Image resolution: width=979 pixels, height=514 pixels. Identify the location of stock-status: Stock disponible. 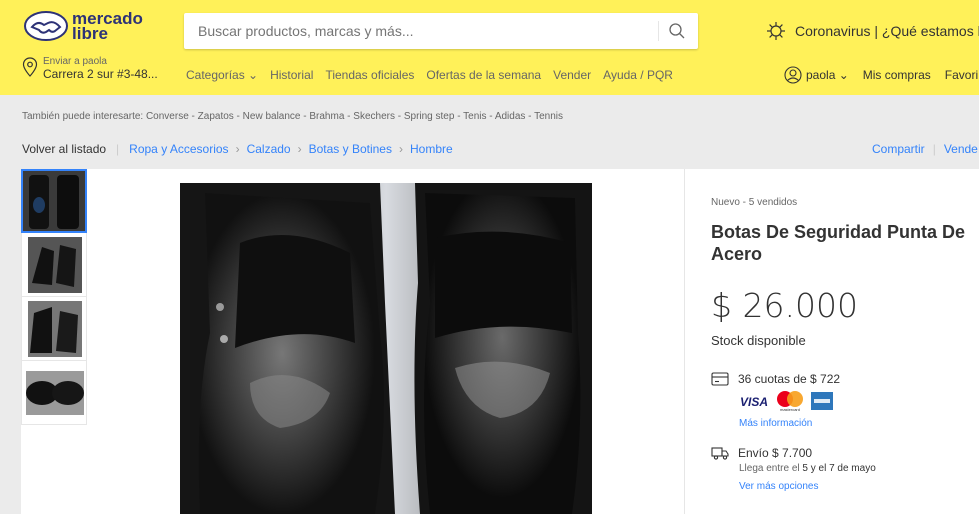
(758, 340).